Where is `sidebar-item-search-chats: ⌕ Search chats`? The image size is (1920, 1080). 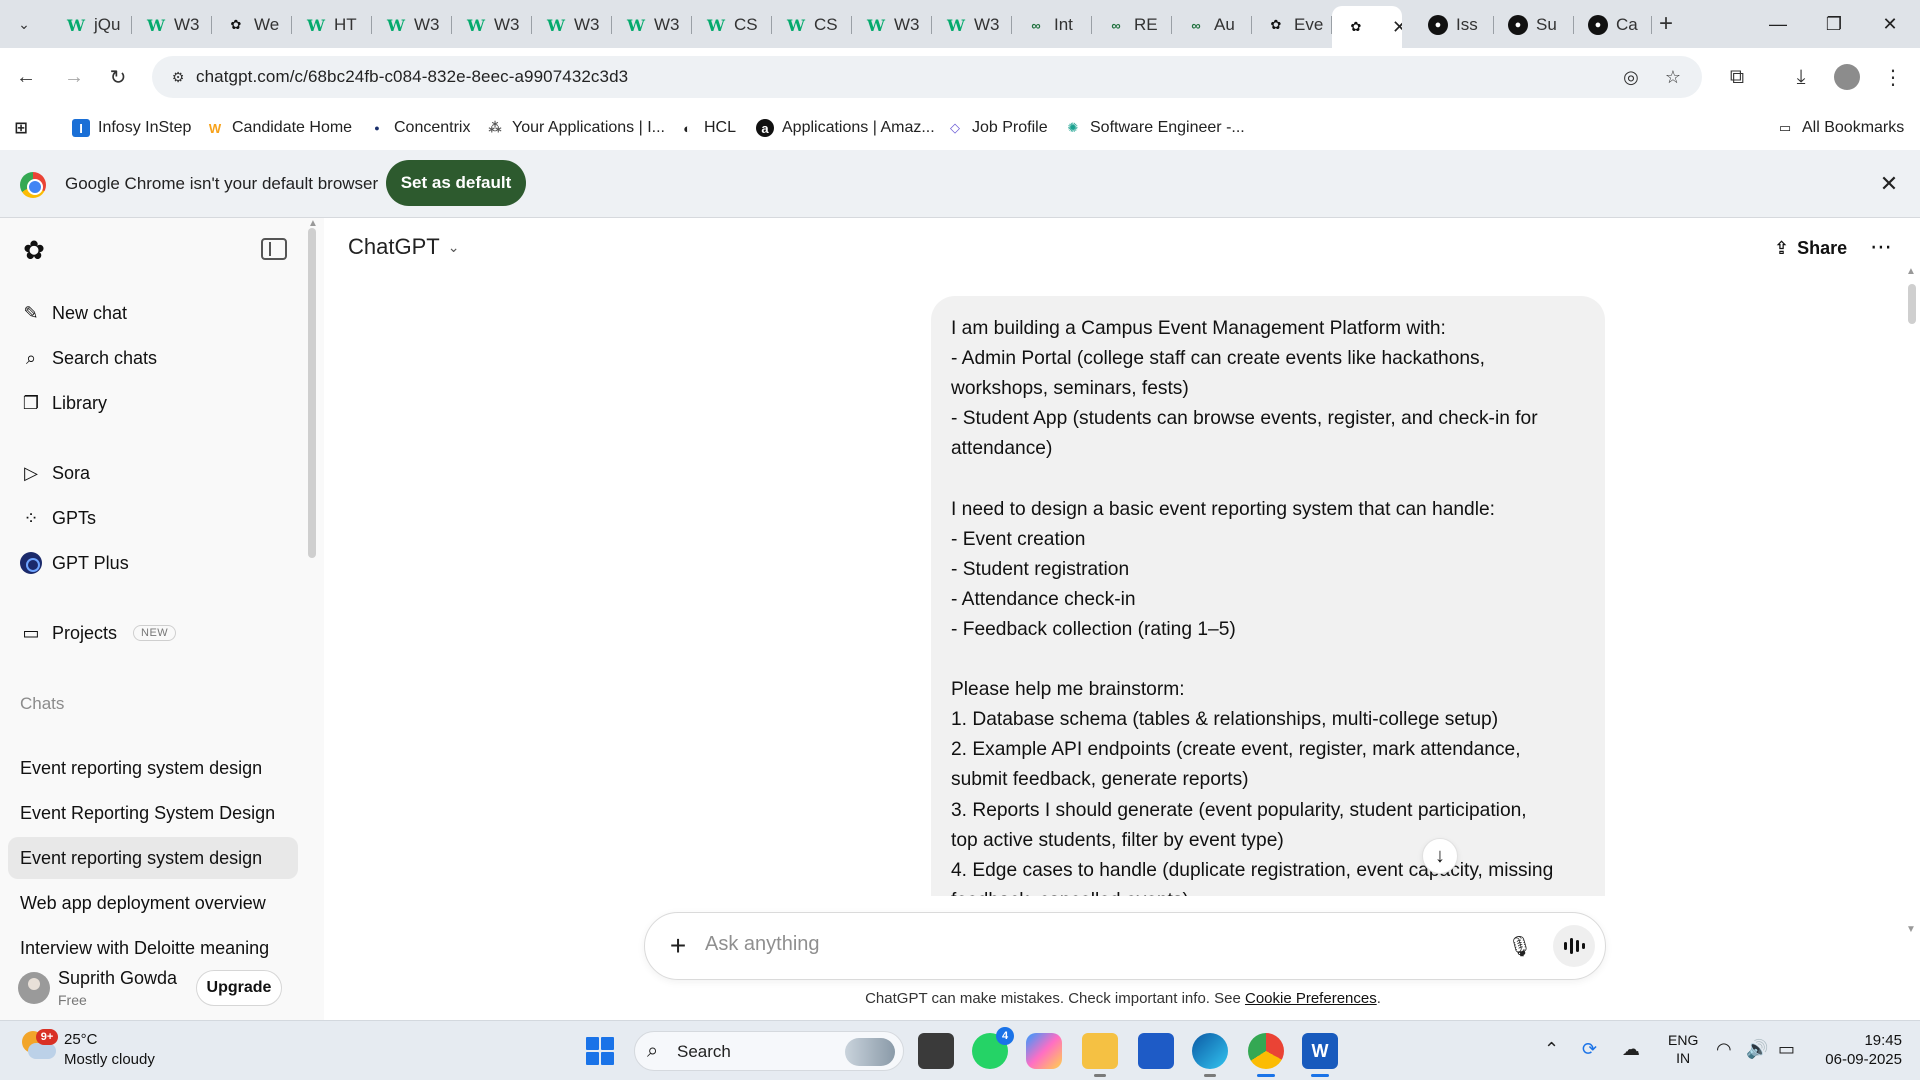 sidebar-item-search-chats: ⌕ Search chats is located at coordinates (153, 358).